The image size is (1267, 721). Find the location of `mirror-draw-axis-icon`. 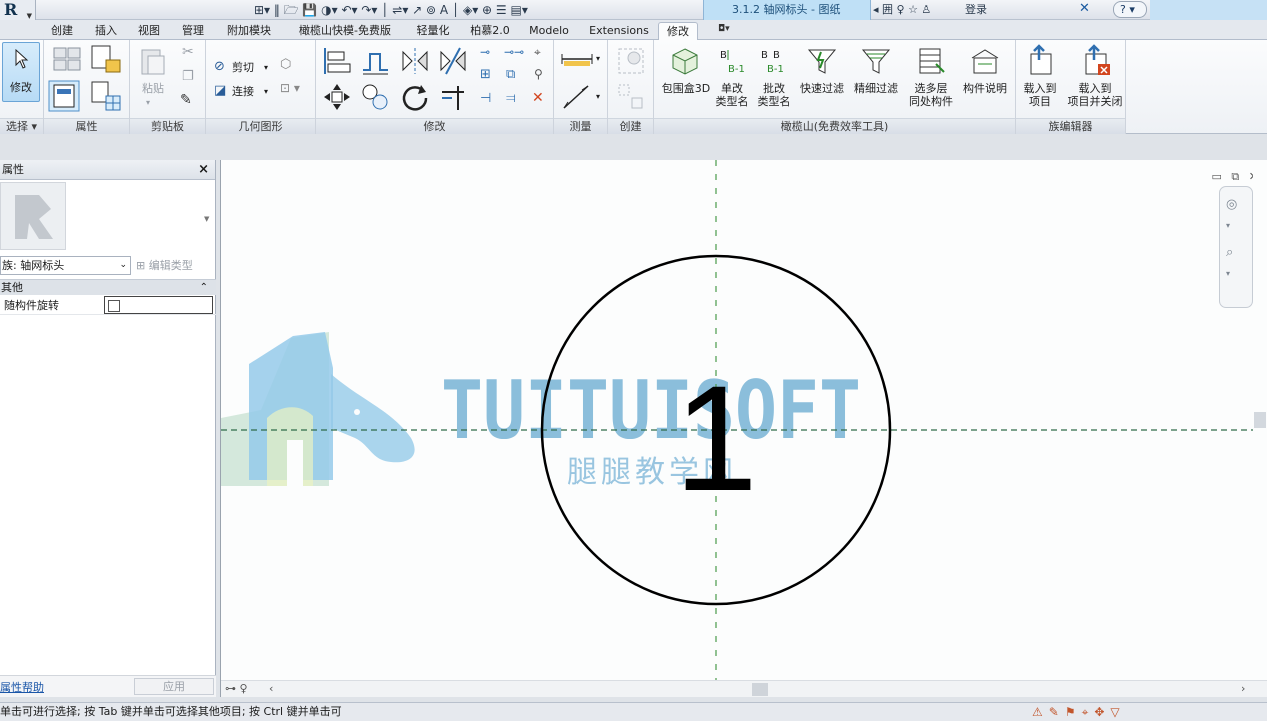

mirror-draw-axis-icon is located at coordinates (453, 61).